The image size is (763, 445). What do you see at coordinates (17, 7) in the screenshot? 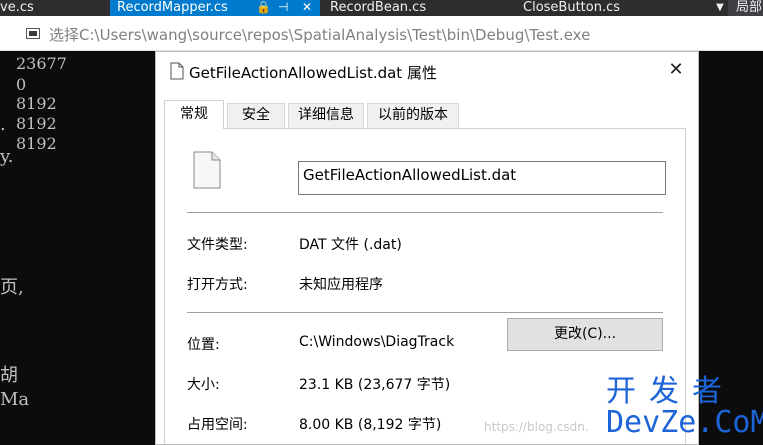
I see `vs-tab-label: ve.cs` at bounding box center [17, 7].